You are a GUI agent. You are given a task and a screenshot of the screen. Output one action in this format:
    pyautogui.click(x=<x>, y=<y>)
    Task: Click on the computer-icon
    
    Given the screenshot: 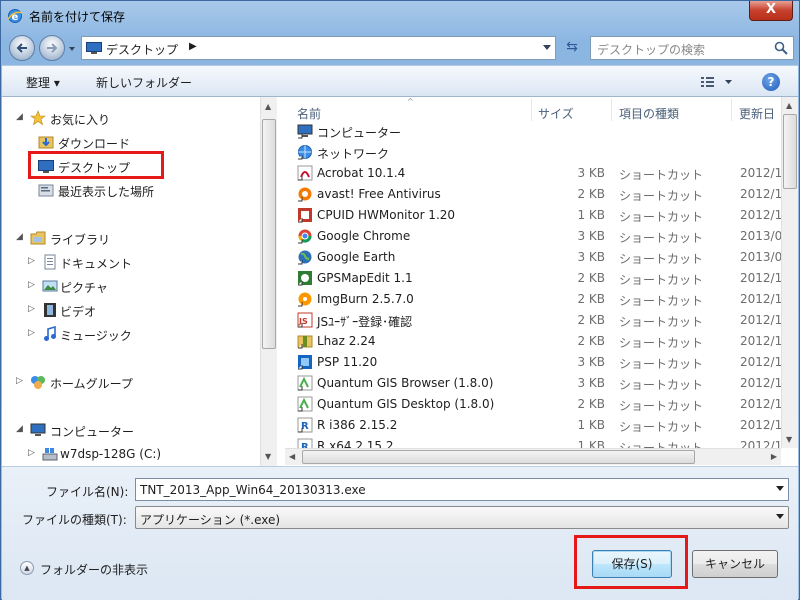 What is the action you would take?
    pyautogui.click(x=38, y=429)
    